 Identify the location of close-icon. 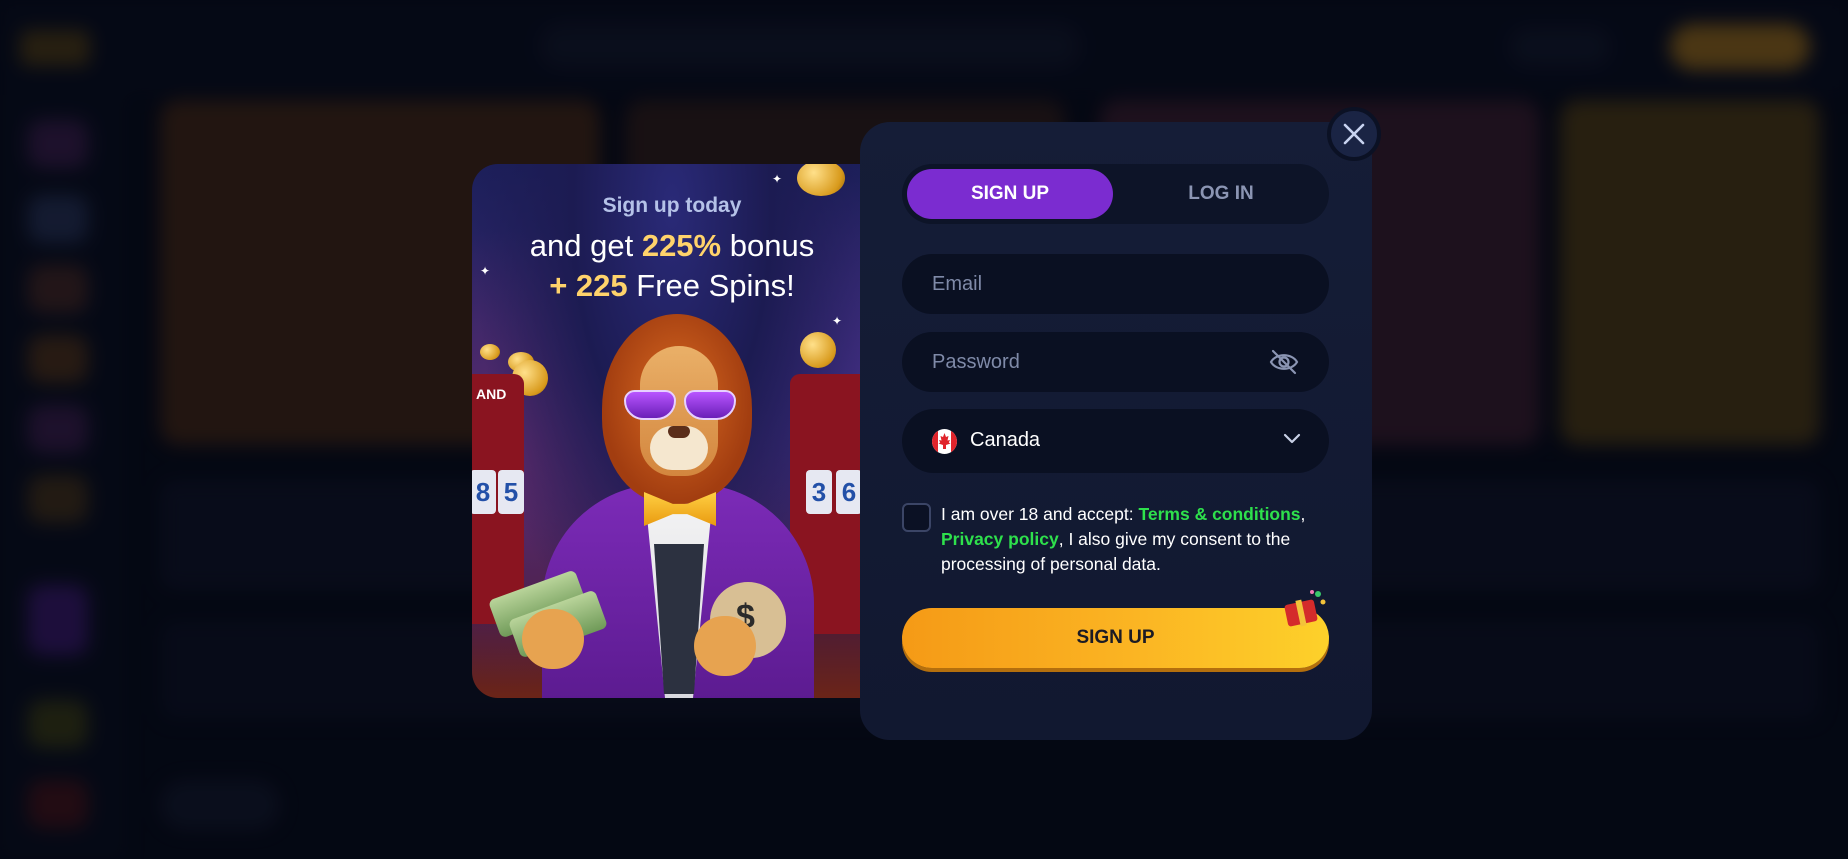
(1354, 134).